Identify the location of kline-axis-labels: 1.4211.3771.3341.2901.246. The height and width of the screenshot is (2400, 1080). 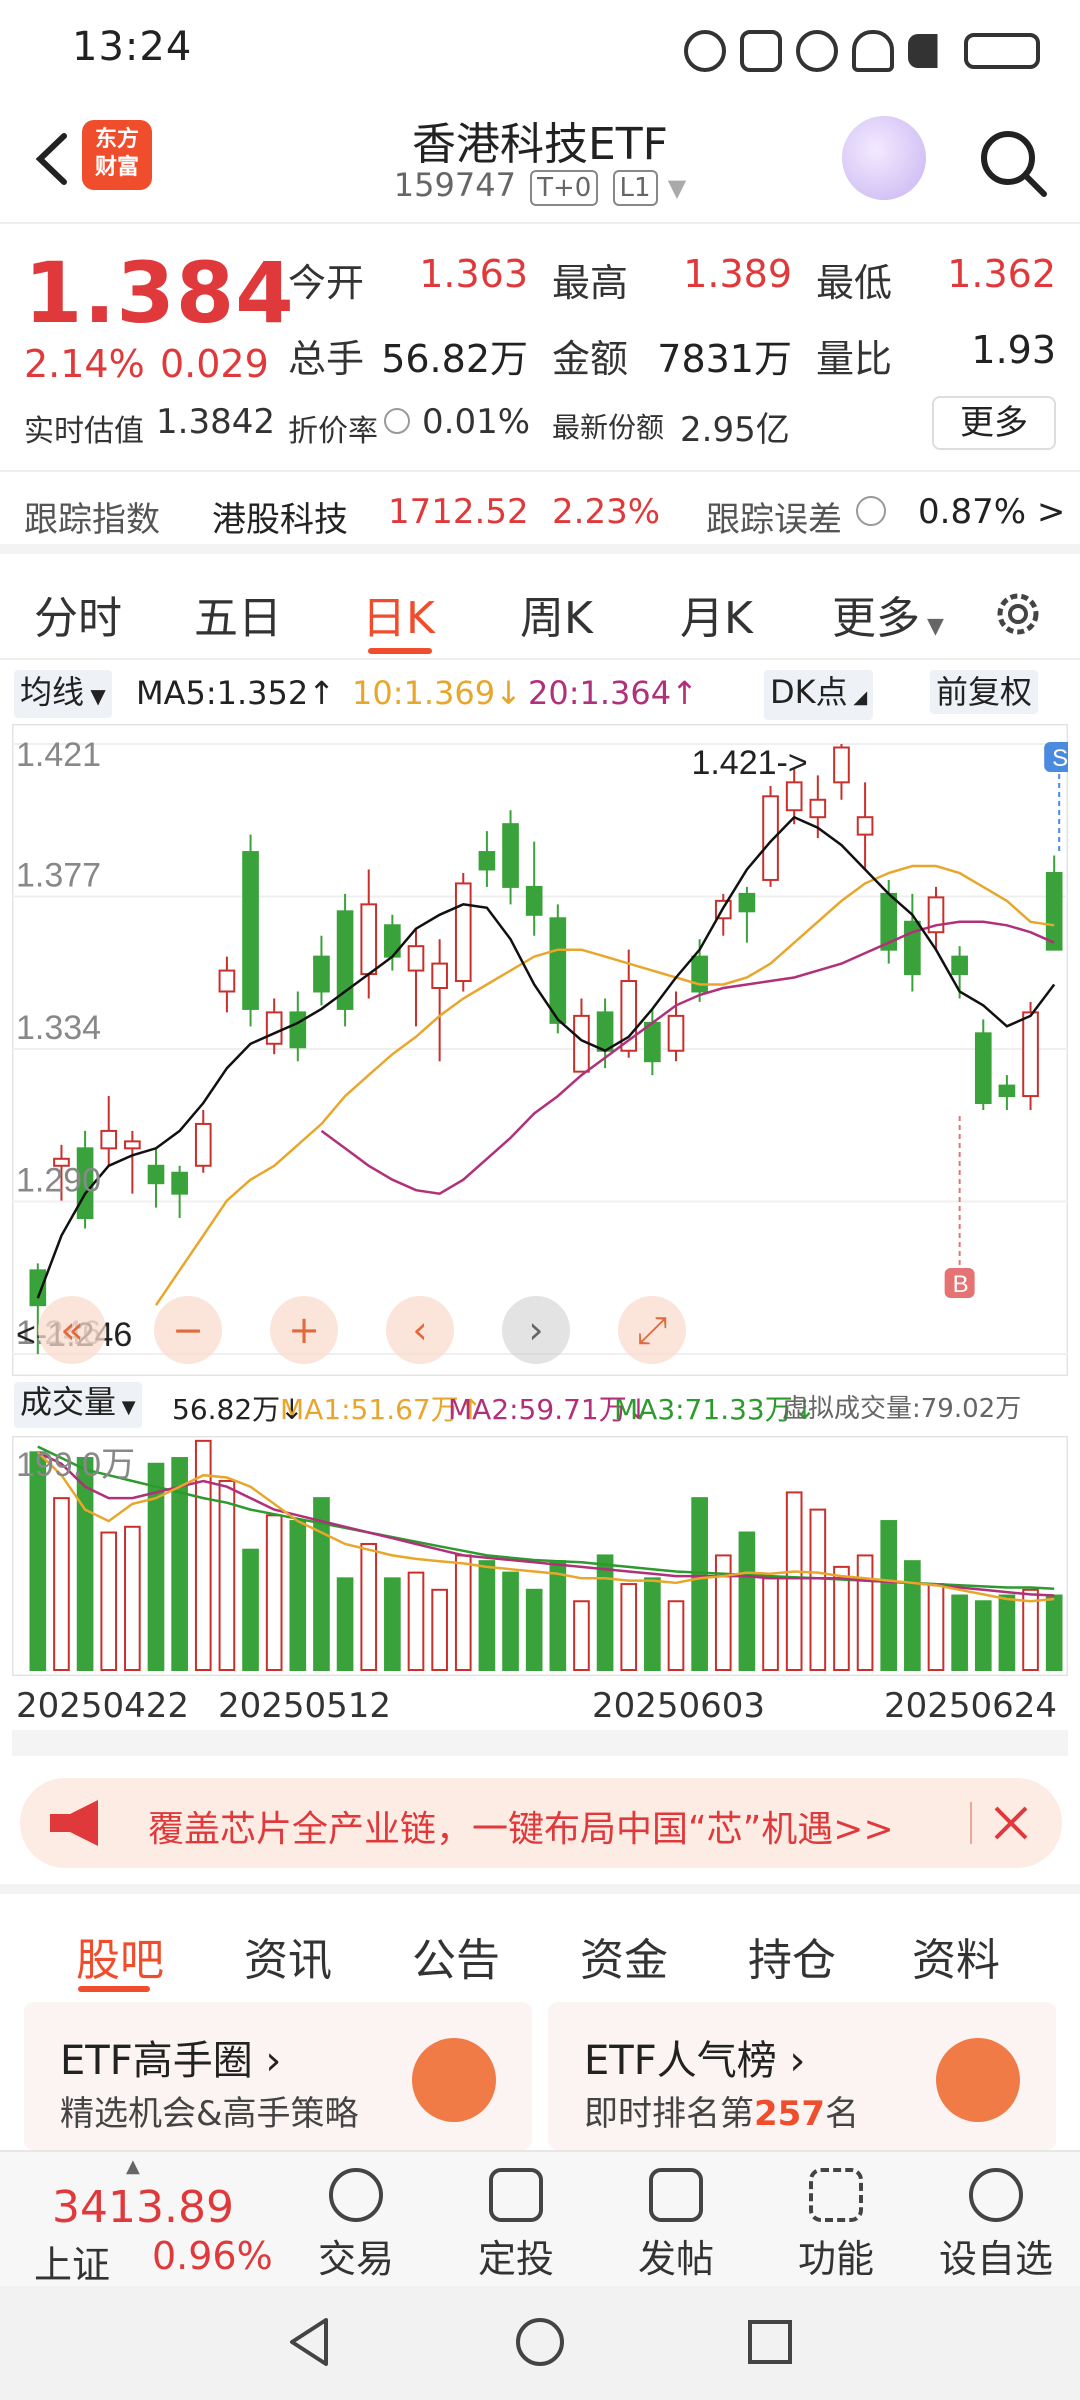
(58, 1044).